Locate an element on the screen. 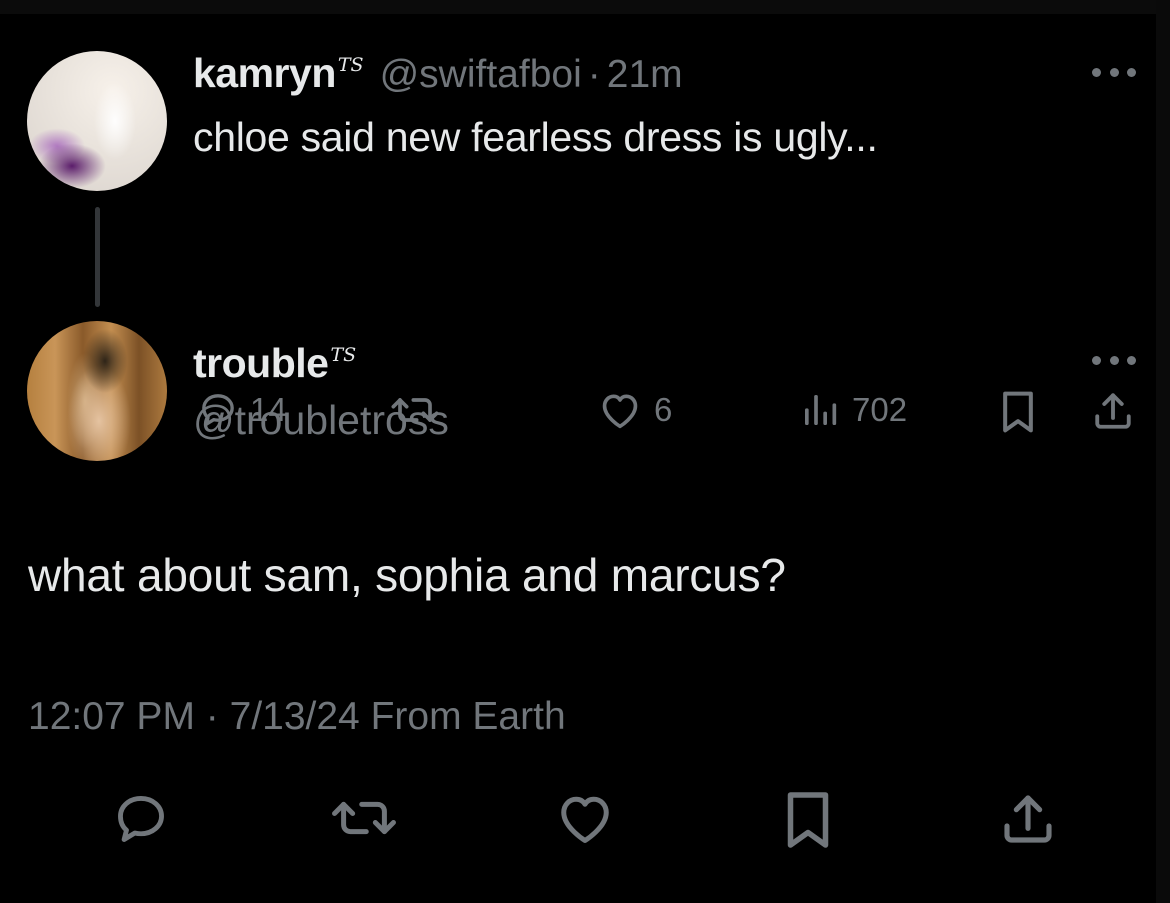  retweet-icon is located at coordinates (364, 818).